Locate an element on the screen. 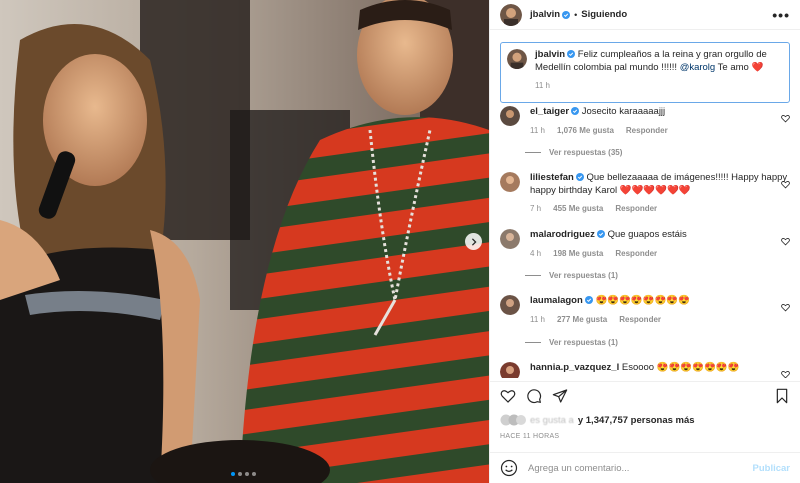 This screenshot has width=800, height=483. comment-input is located at coordinates (635, 468).